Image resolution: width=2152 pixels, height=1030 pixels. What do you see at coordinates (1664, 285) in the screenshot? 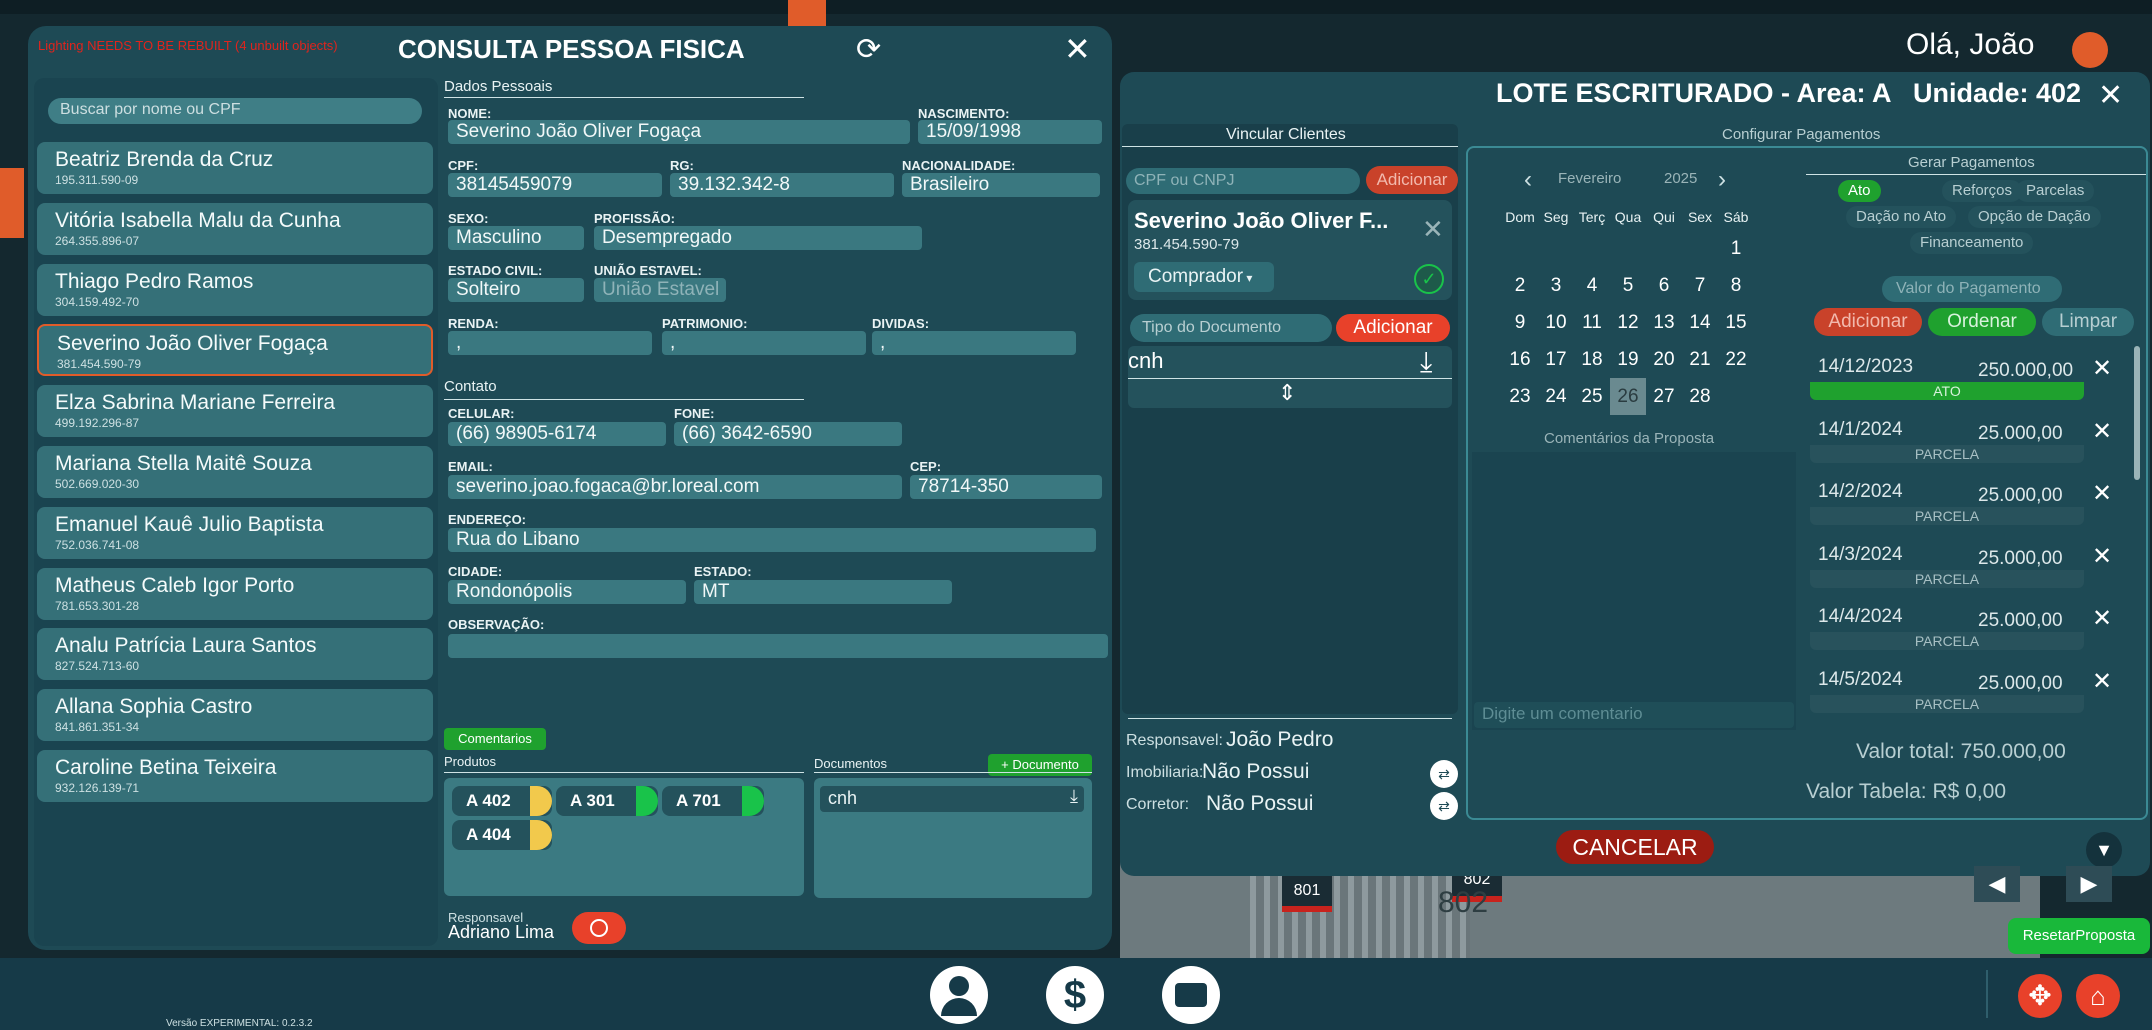
I see `calendar-day: 6` at bounding box center [1664, 285].